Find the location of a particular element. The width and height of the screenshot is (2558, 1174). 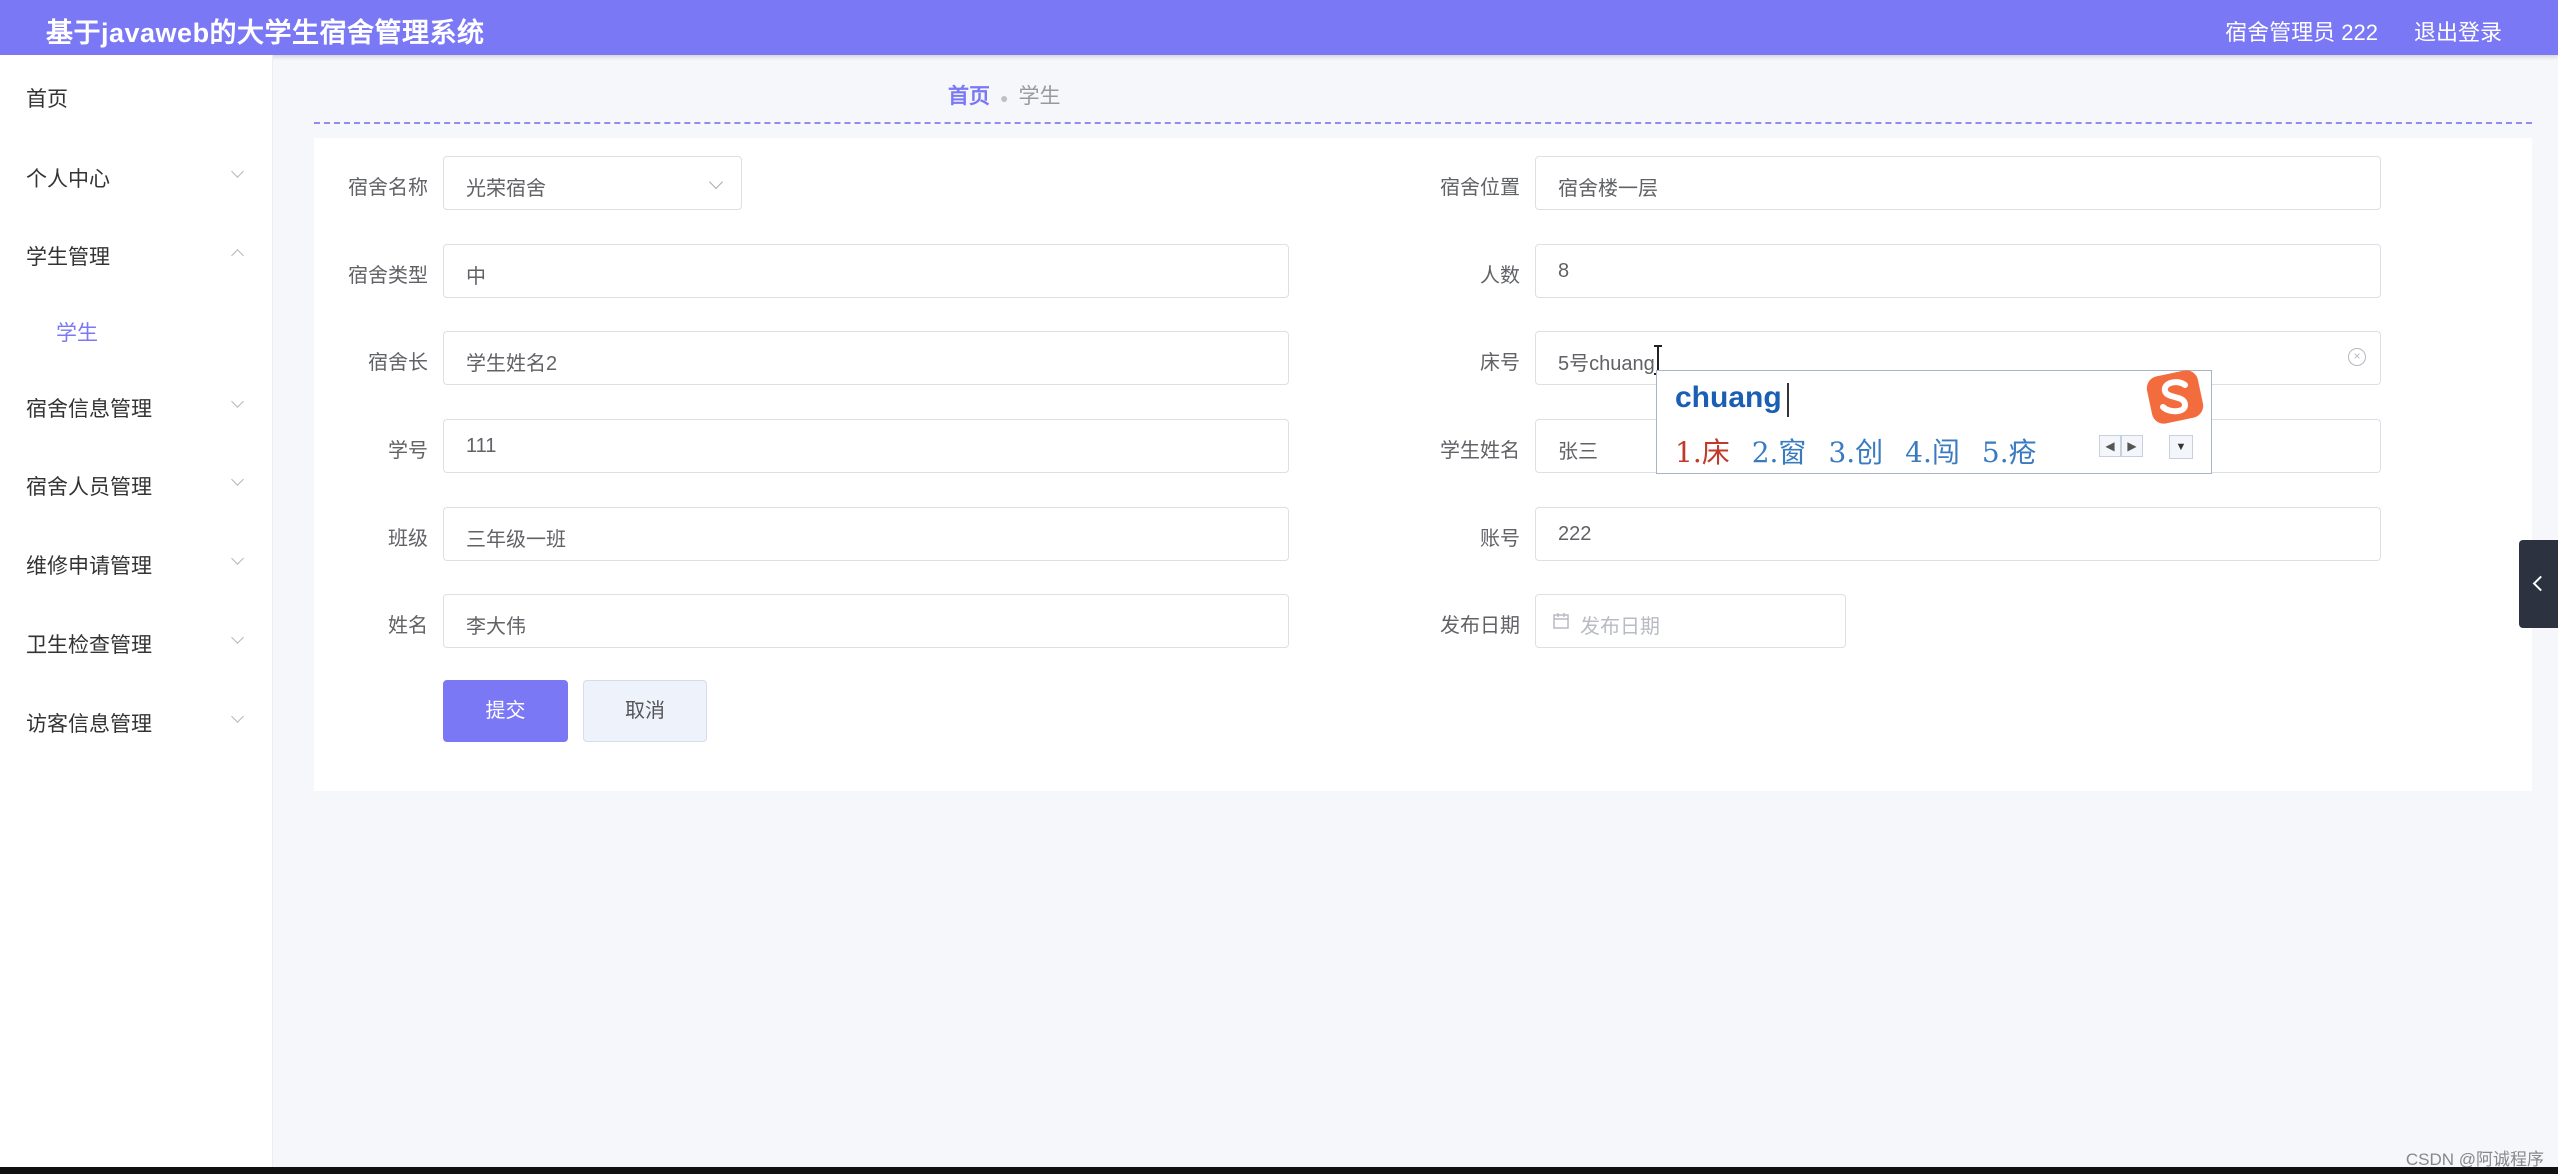

ime-candidate: 4.闯 is located at coordinates (1932, 452).